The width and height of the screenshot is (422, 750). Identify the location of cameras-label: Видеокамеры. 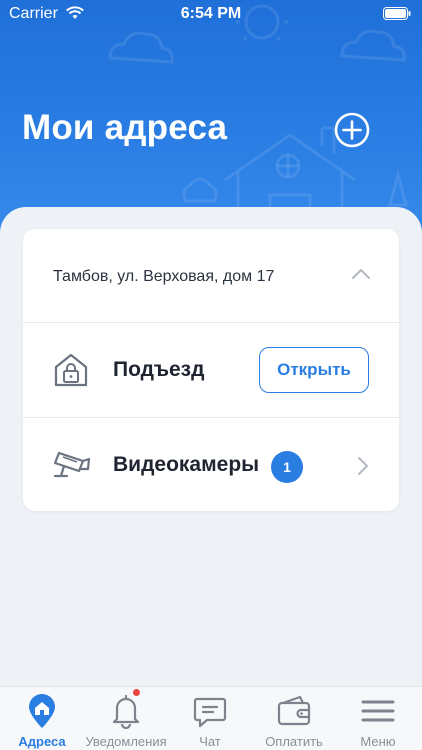
(186, 464).